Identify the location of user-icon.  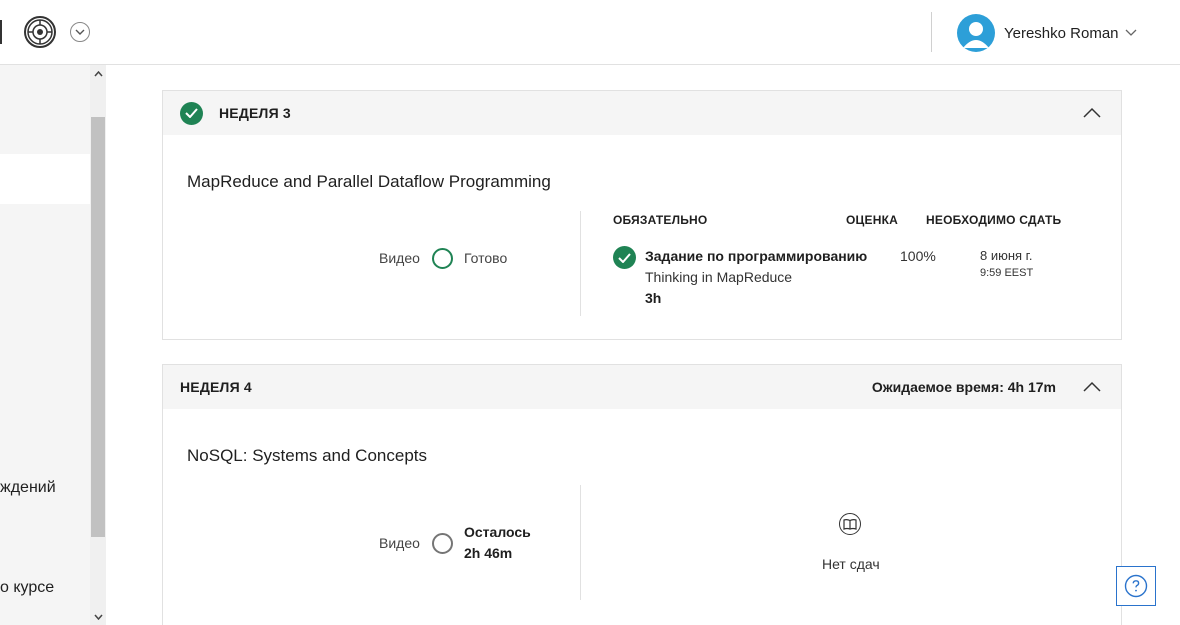
(976, 35).